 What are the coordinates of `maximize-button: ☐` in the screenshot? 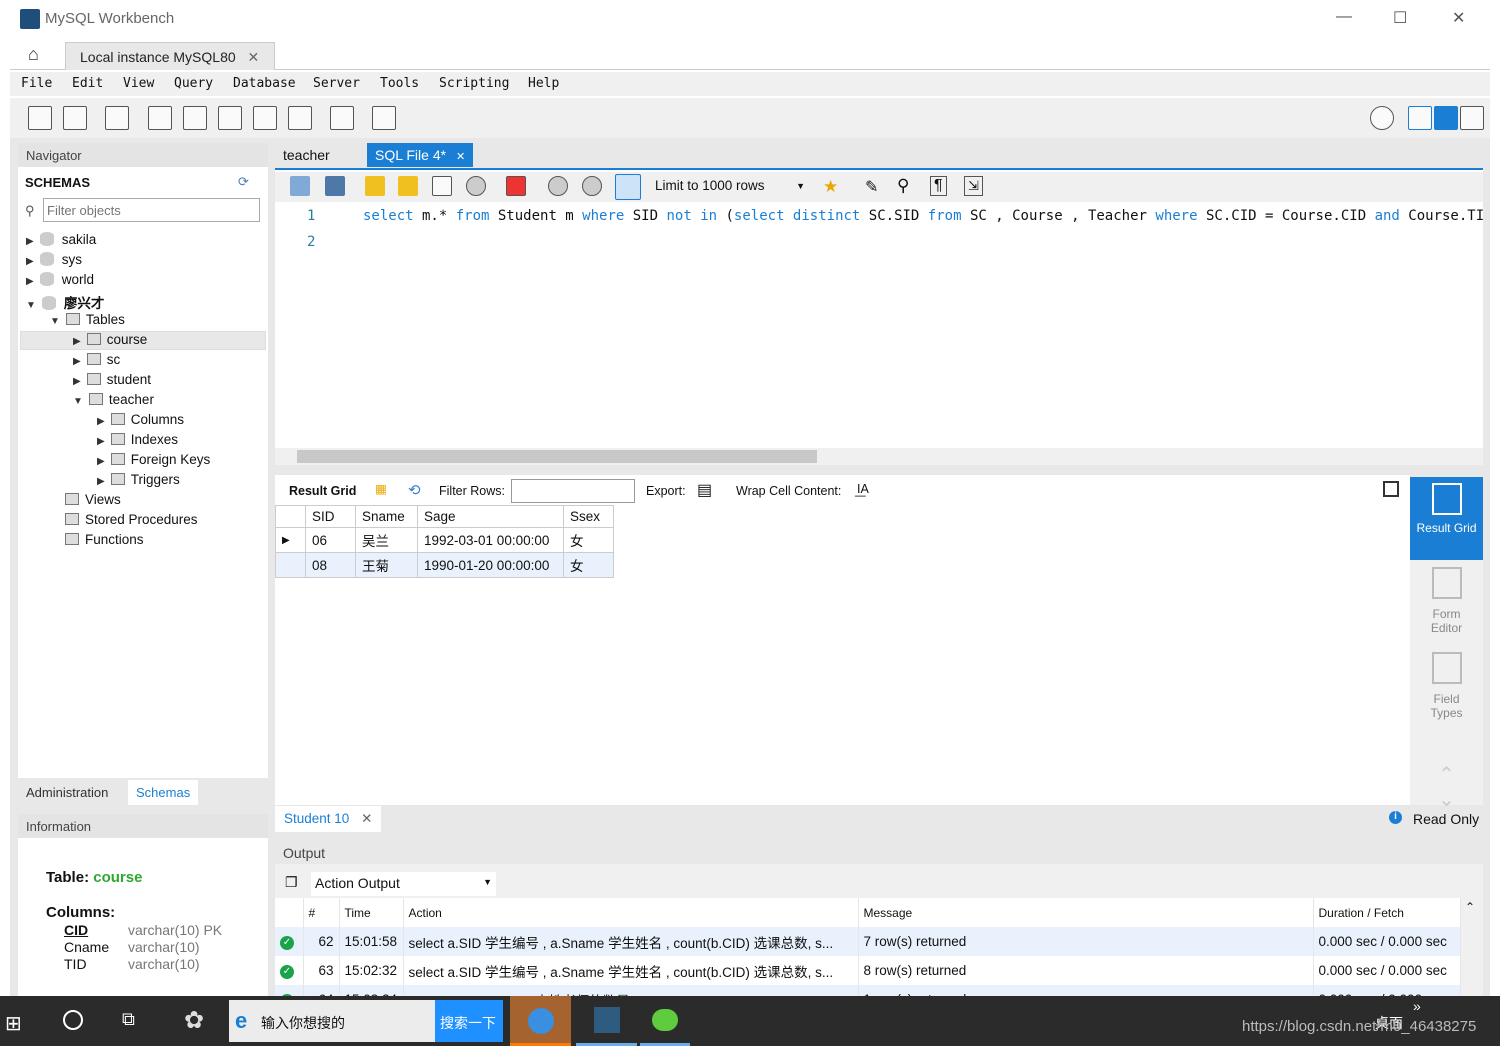 It's located at (1400, 18).